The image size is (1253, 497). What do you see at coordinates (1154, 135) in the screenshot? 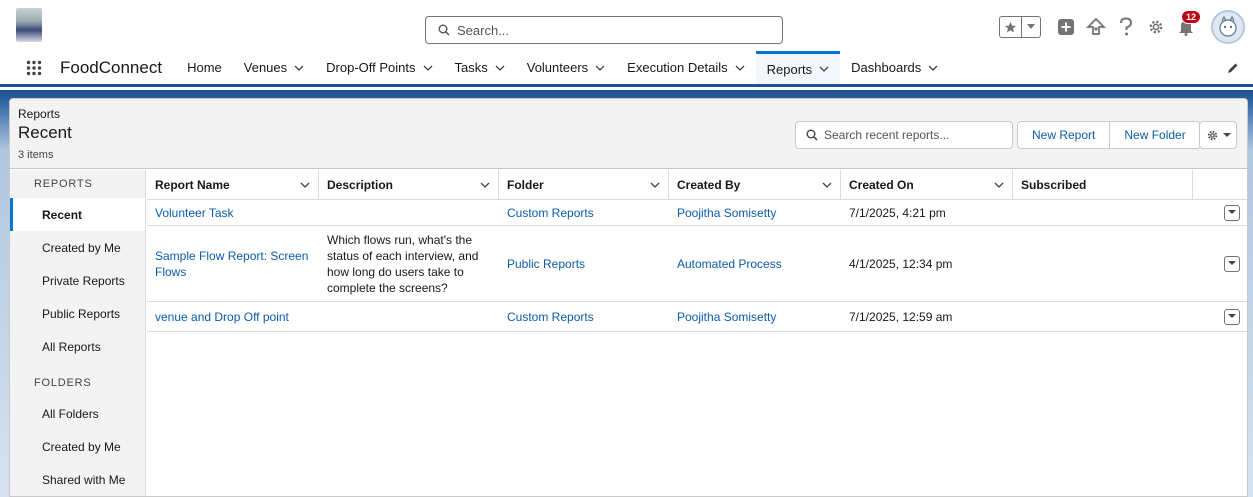
I see `new-folder-button: New Folder` at bounding box center [1154, 135].